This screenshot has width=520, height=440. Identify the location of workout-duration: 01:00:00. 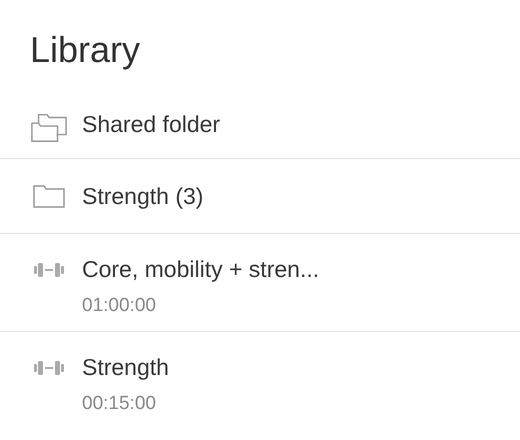
(119, 306).